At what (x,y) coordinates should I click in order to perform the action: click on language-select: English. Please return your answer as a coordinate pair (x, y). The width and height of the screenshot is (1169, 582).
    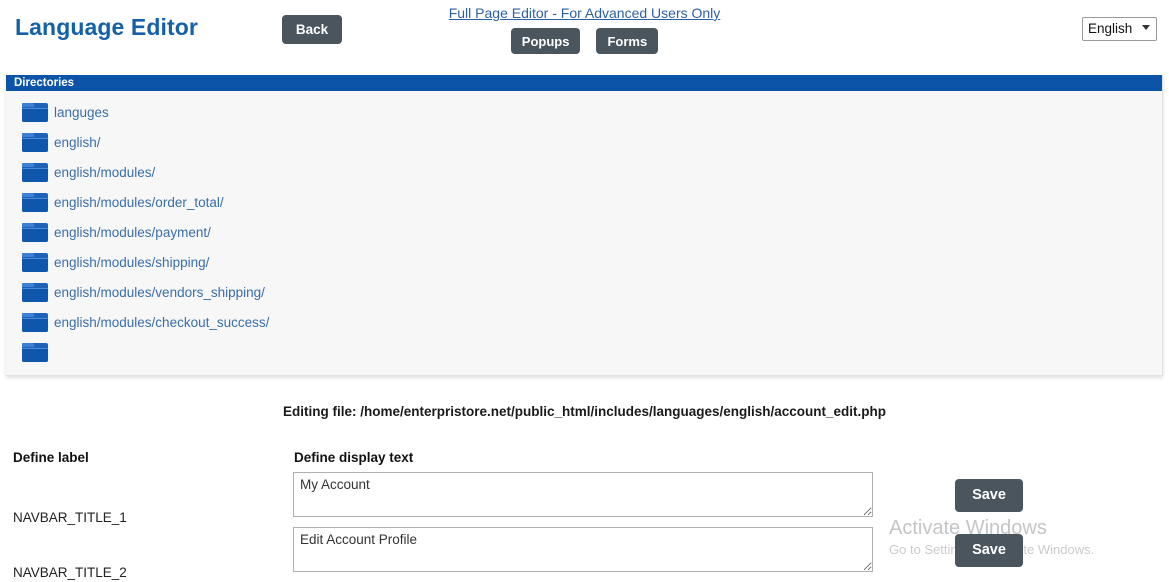
    Looking at the image, I should click on (1119, 29).